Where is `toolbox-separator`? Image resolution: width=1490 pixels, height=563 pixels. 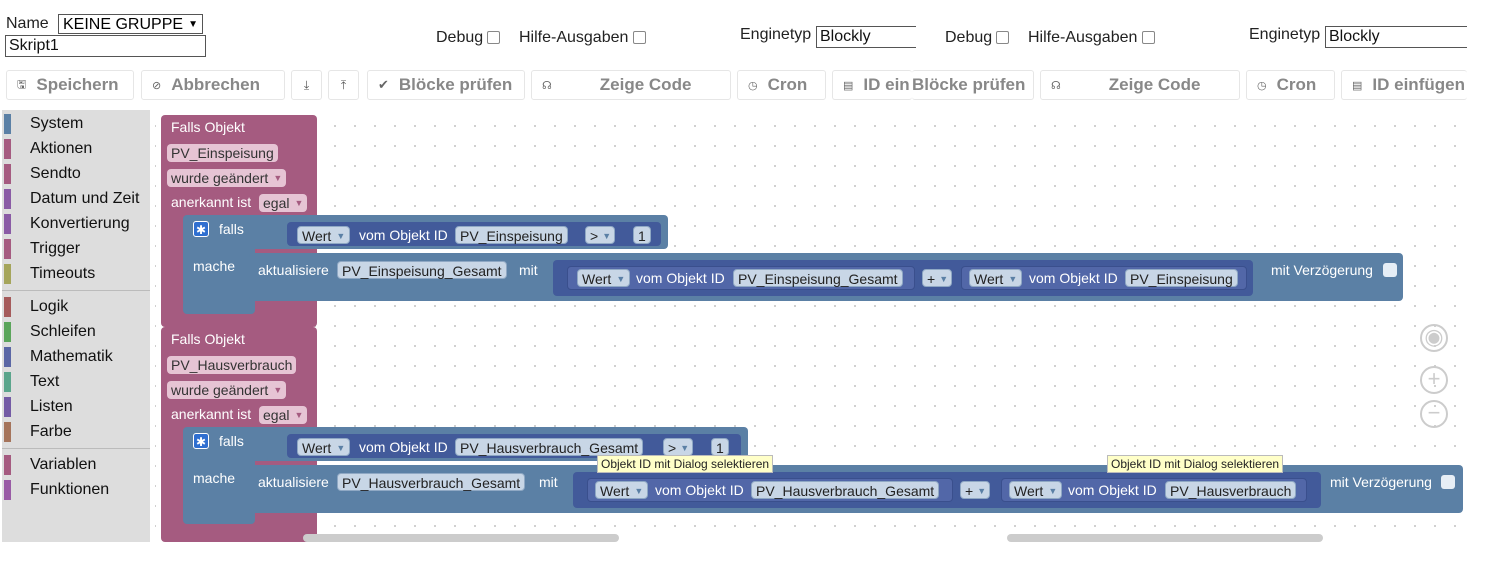 toolbox-separator is located at coordinates (76, 448).